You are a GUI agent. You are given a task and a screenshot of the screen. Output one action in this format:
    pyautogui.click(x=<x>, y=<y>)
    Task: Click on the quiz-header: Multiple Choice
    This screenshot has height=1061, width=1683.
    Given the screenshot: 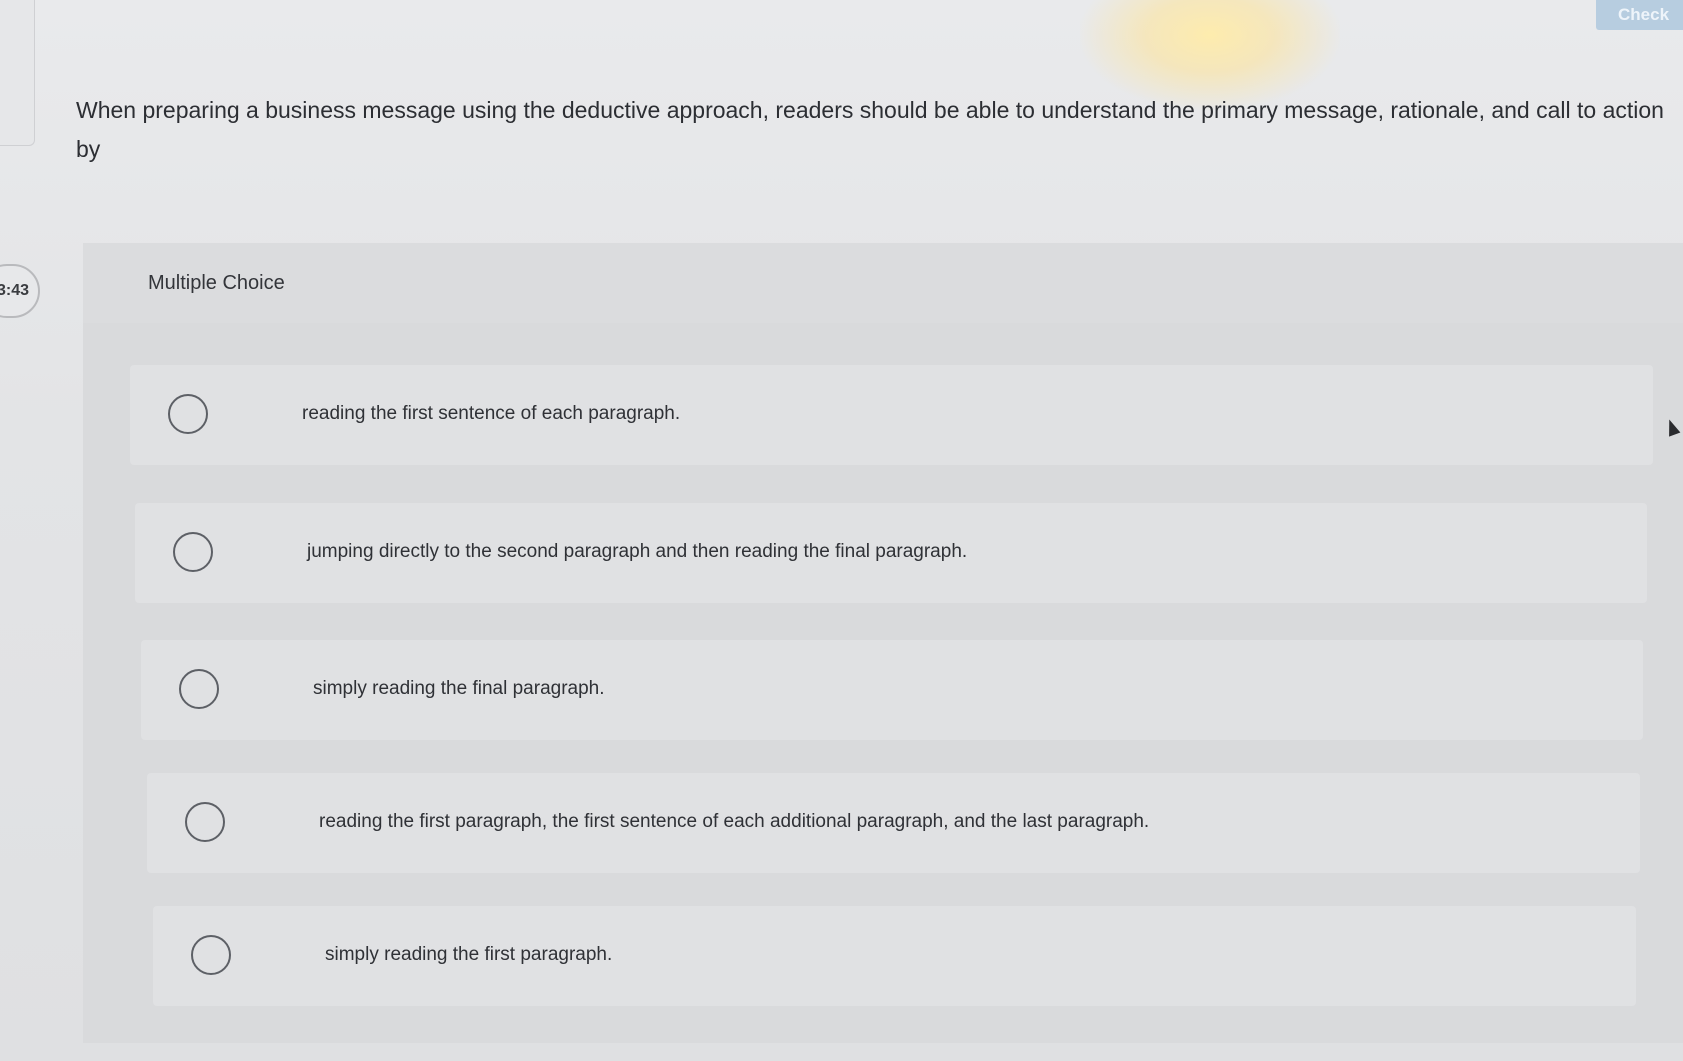 What is the action you would take?
    pyautogui.click(x=883, y=283)
    